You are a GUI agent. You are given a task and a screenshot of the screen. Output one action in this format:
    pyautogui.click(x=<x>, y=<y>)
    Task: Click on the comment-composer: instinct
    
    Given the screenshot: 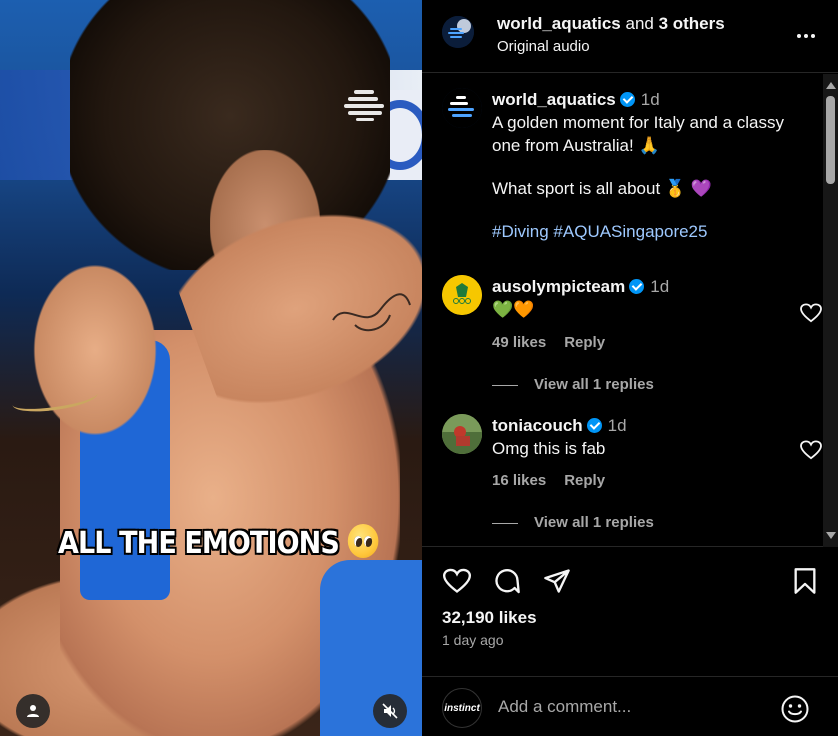 What is the action you would take?
    pyautogui.click(x=630, y=706)
    